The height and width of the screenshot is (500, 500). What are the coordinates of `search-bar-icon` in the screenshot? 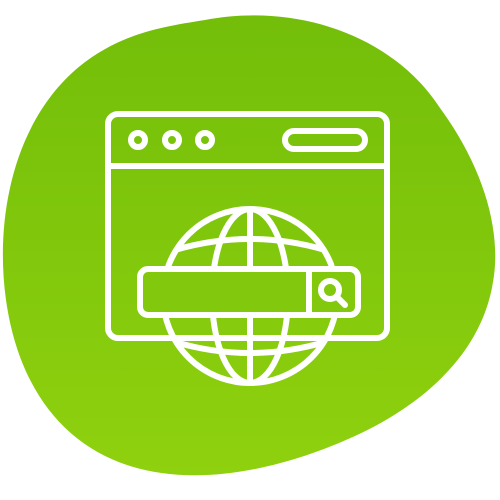 It's located at (249, 292).